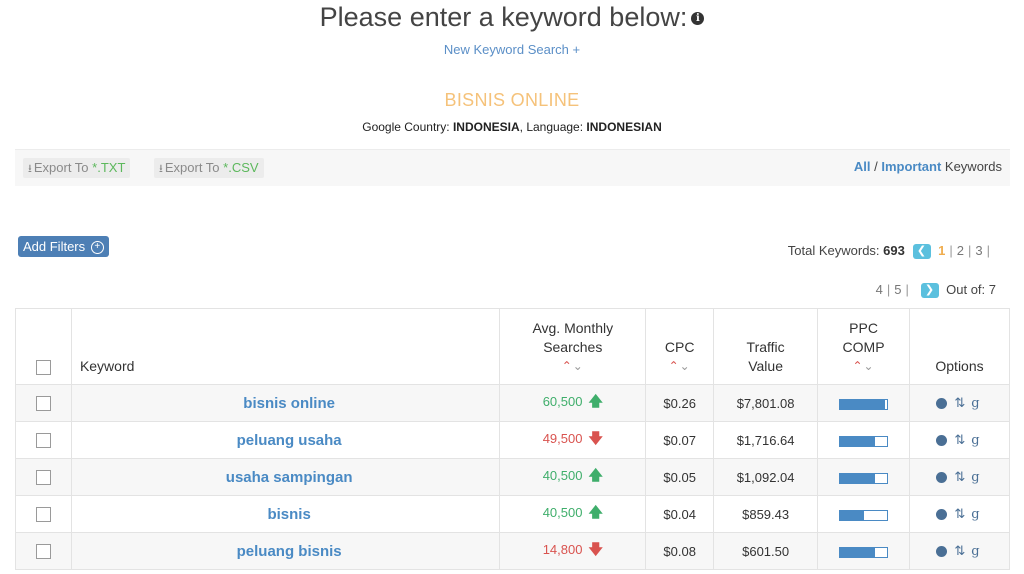  I want to click on avg-monthly-header-line1: Avg. Monthly, so click(573, 328).